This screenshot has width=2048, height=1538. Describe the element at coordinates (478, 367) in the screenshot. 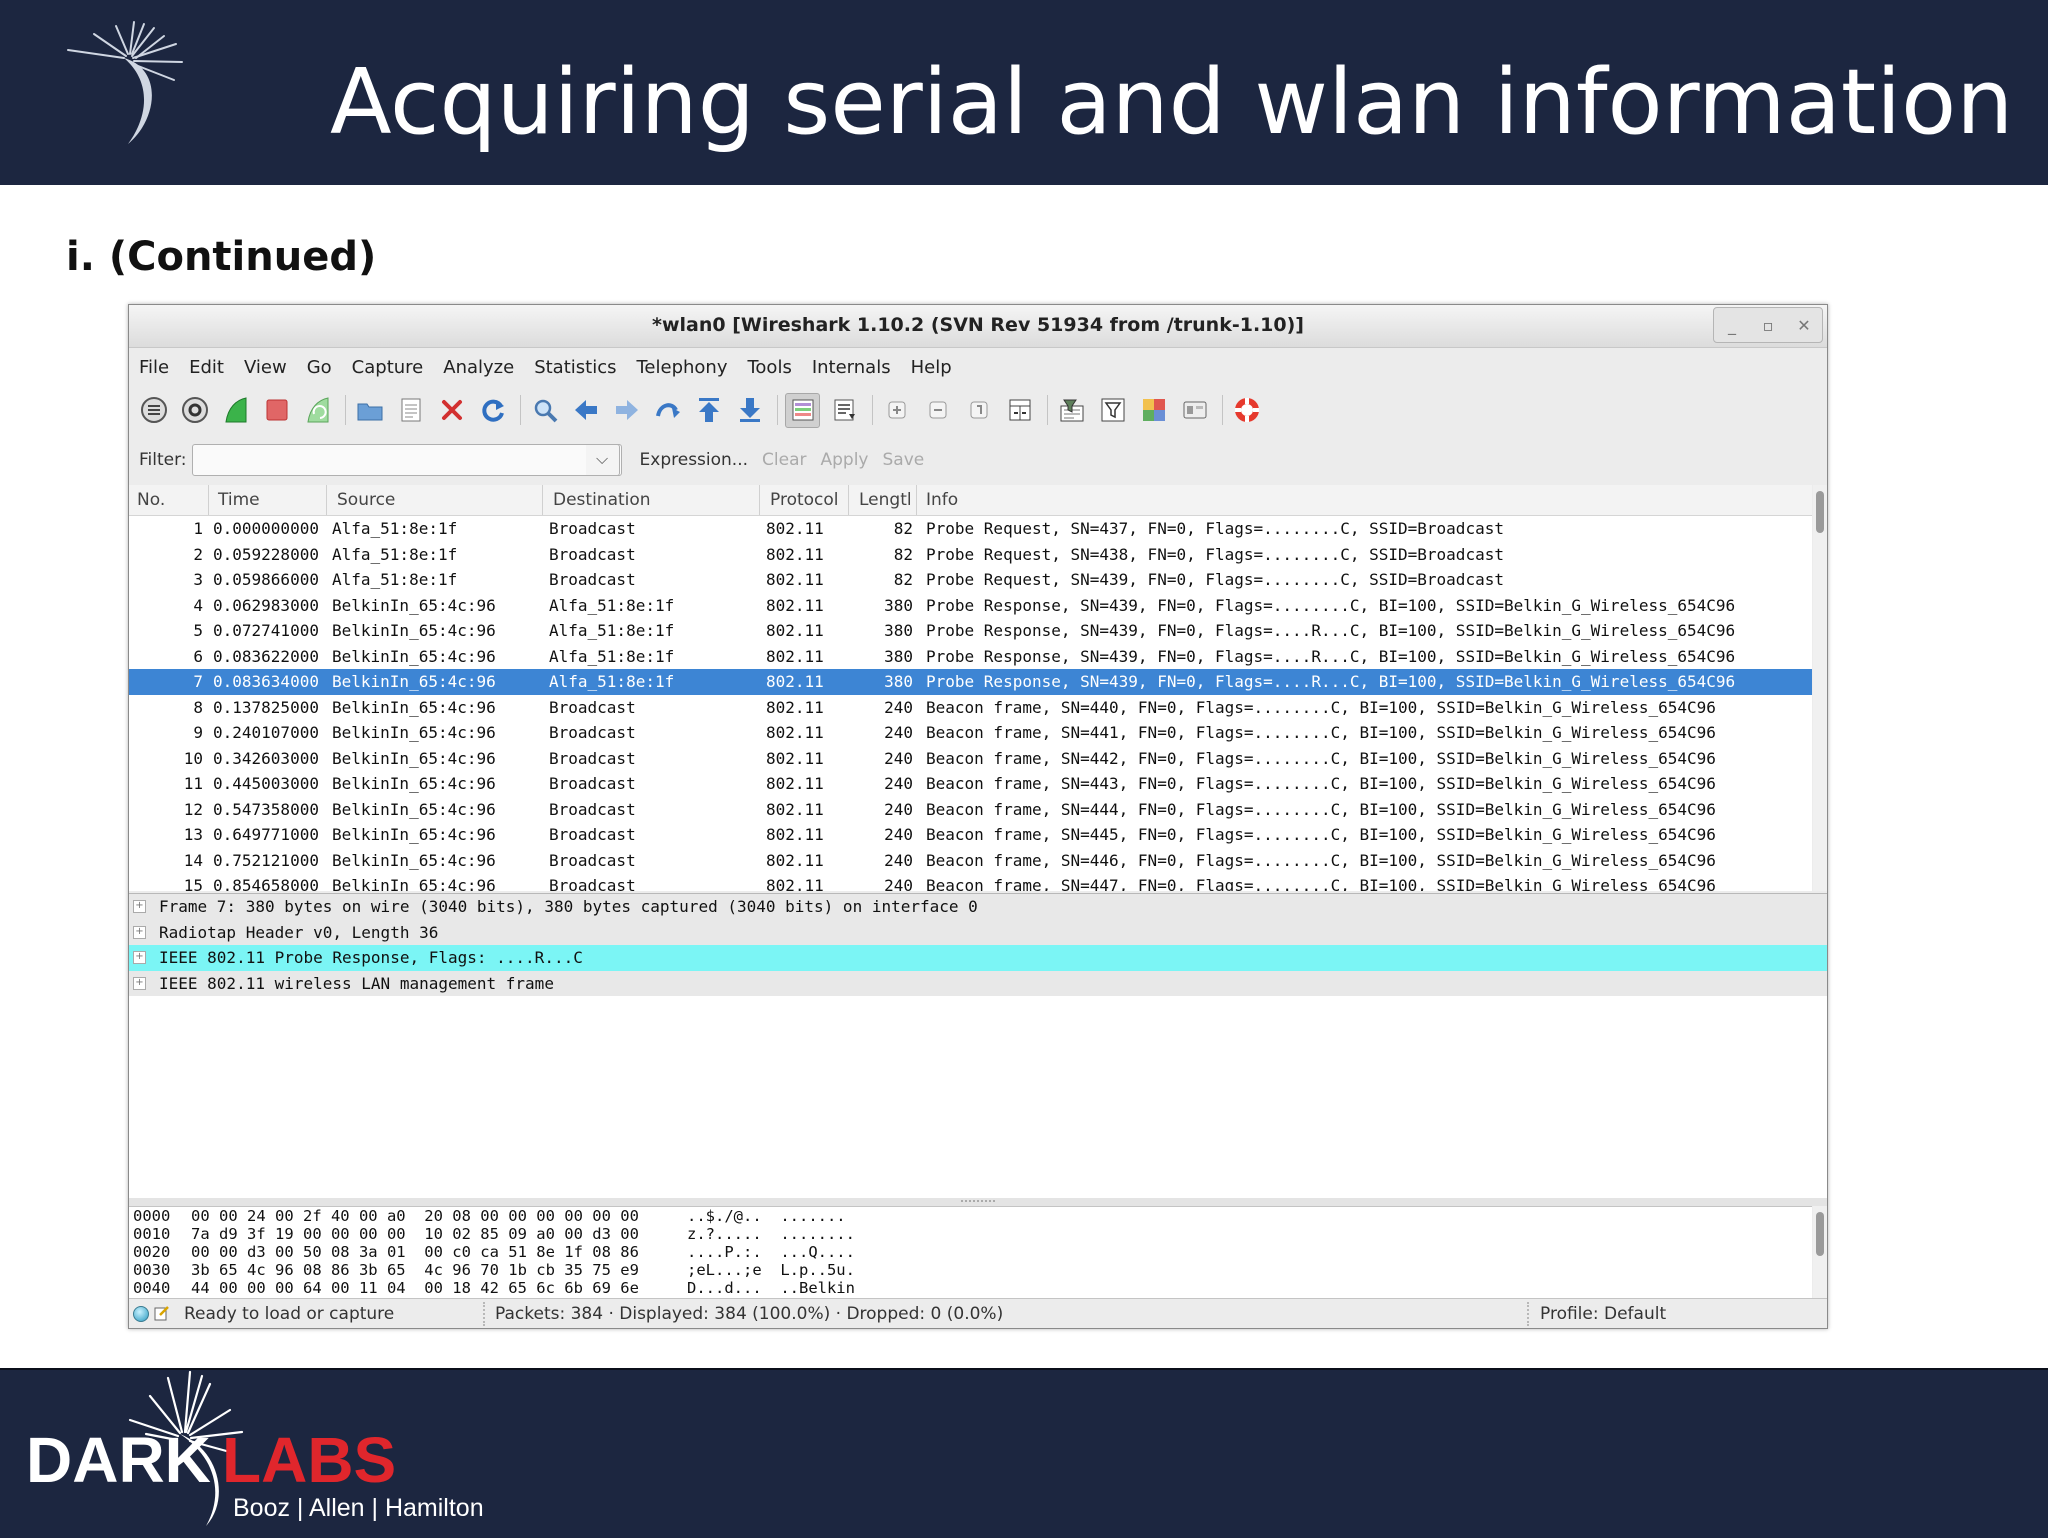

I see `menu-analyze: Analyze` at that location.